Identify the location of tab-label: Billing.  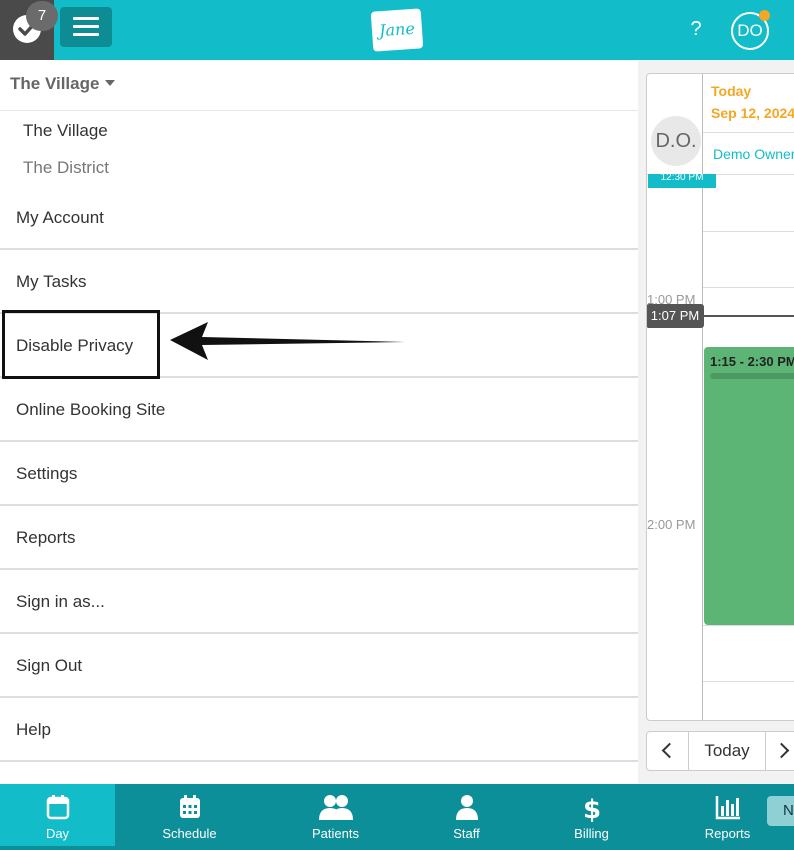
(591, 833).